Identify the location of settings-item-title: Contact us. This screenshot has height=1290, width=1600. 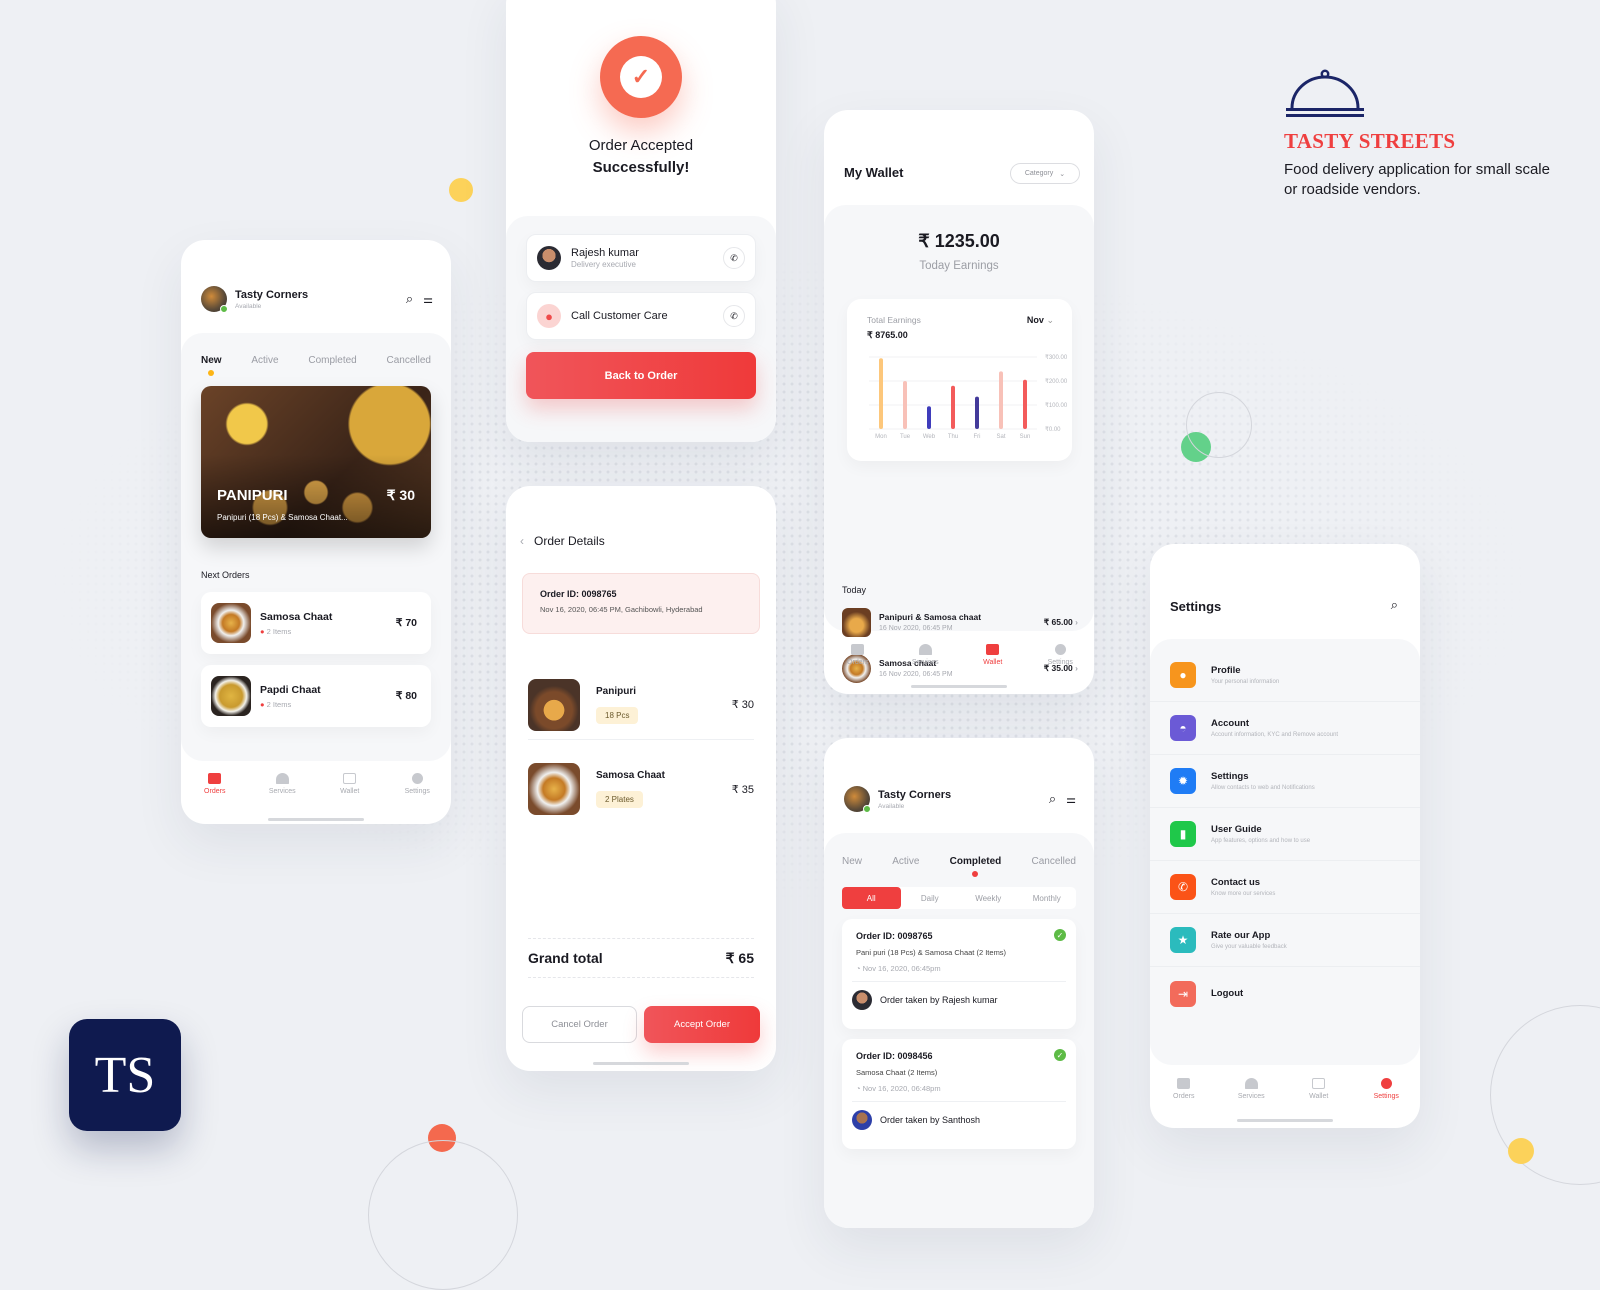
(1236, 882).